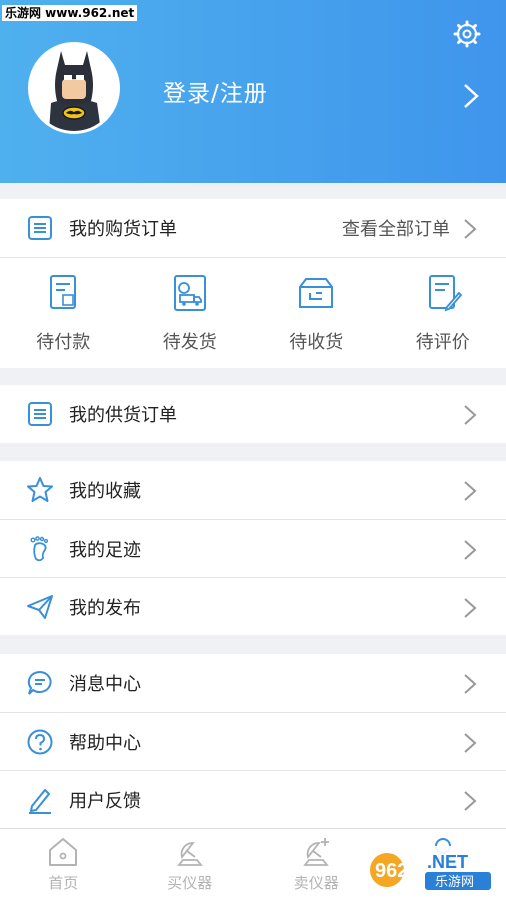 The width and height of the screenshot is (506, 900). I want to click on status-label: 待发货, so click(189, 342).